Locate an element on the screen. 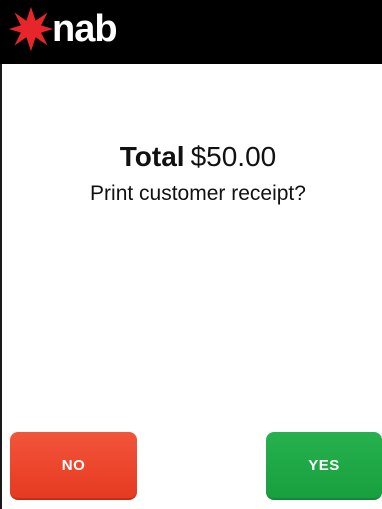 This screenshot has width=382, height=509. total-line: Total $50.00 is located at coordinates (198, 157).